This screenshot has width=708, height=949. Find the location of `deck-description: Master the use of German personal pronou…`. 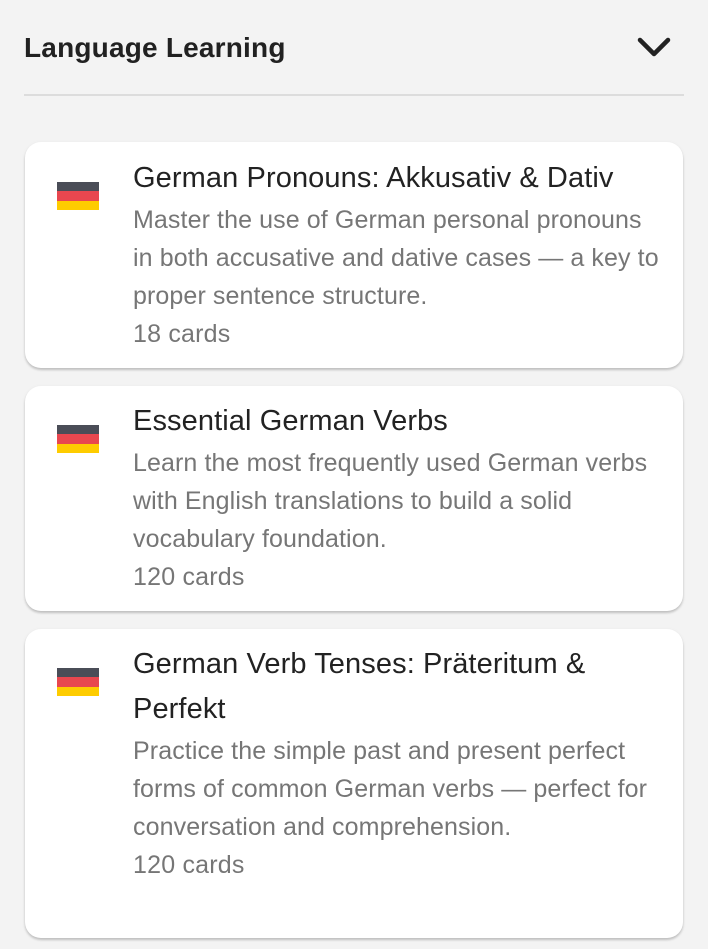

deck-description: Master the use of German personal pronou… is located at coordinates (396, 258).